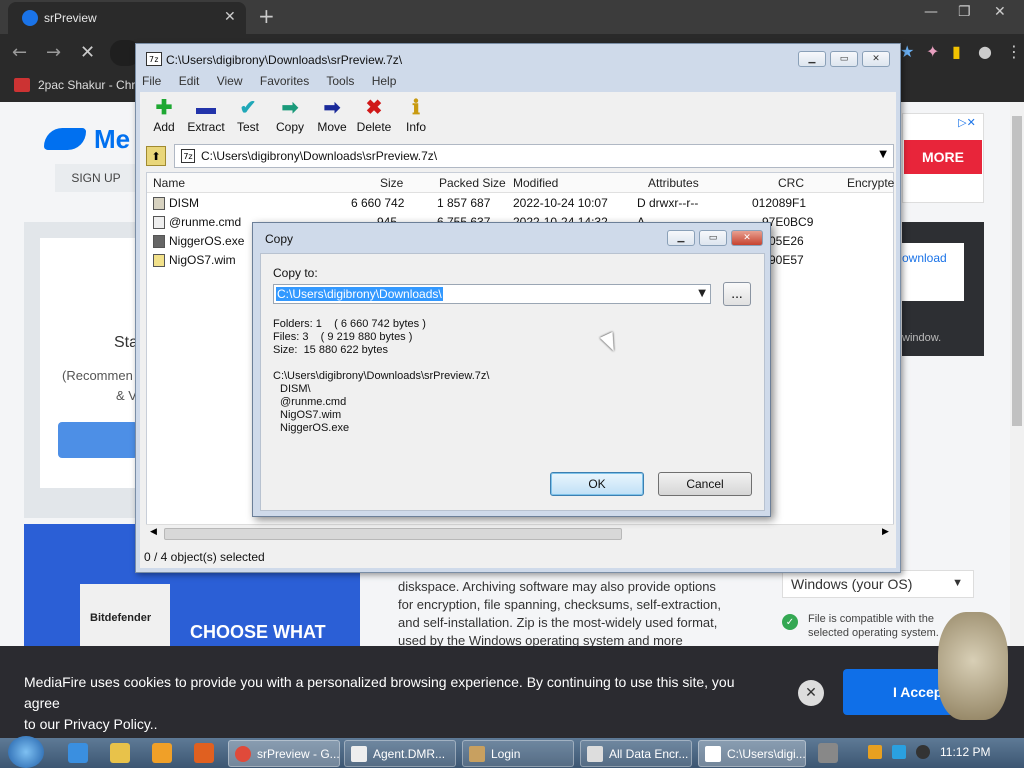  I want to click on puzzle-icon: ✦, so click(932, 51).